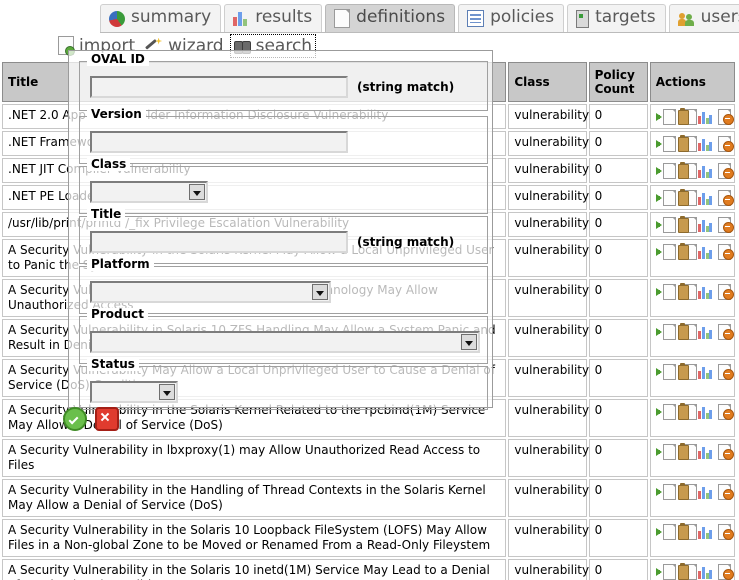  Describe the element at coordinates (342, 18) in the screenshot. I see `document-icon` at that location.